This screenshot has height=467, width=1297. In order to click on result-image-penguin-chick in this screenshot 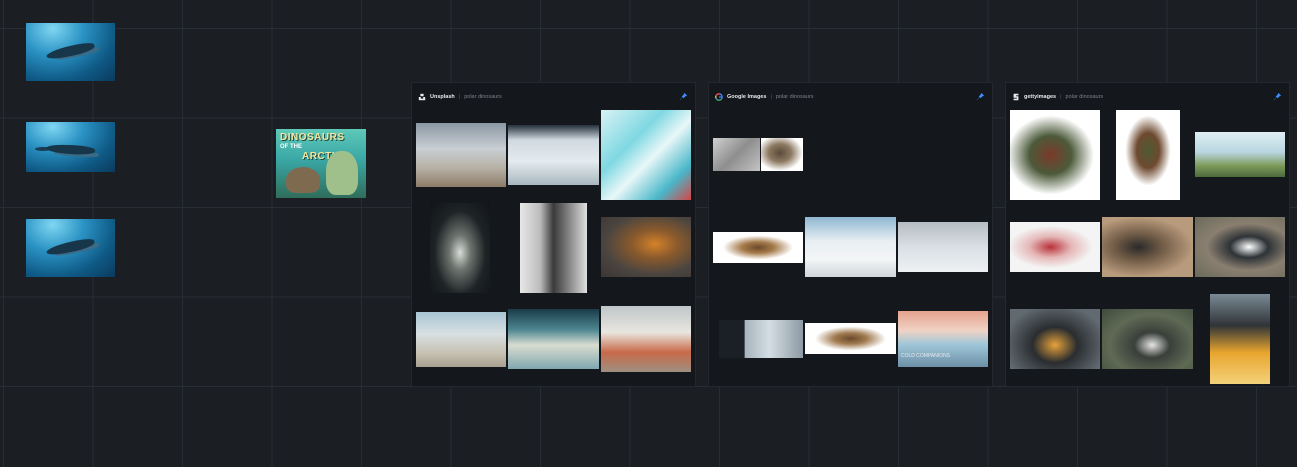, I will do `click(1147, 247)`.